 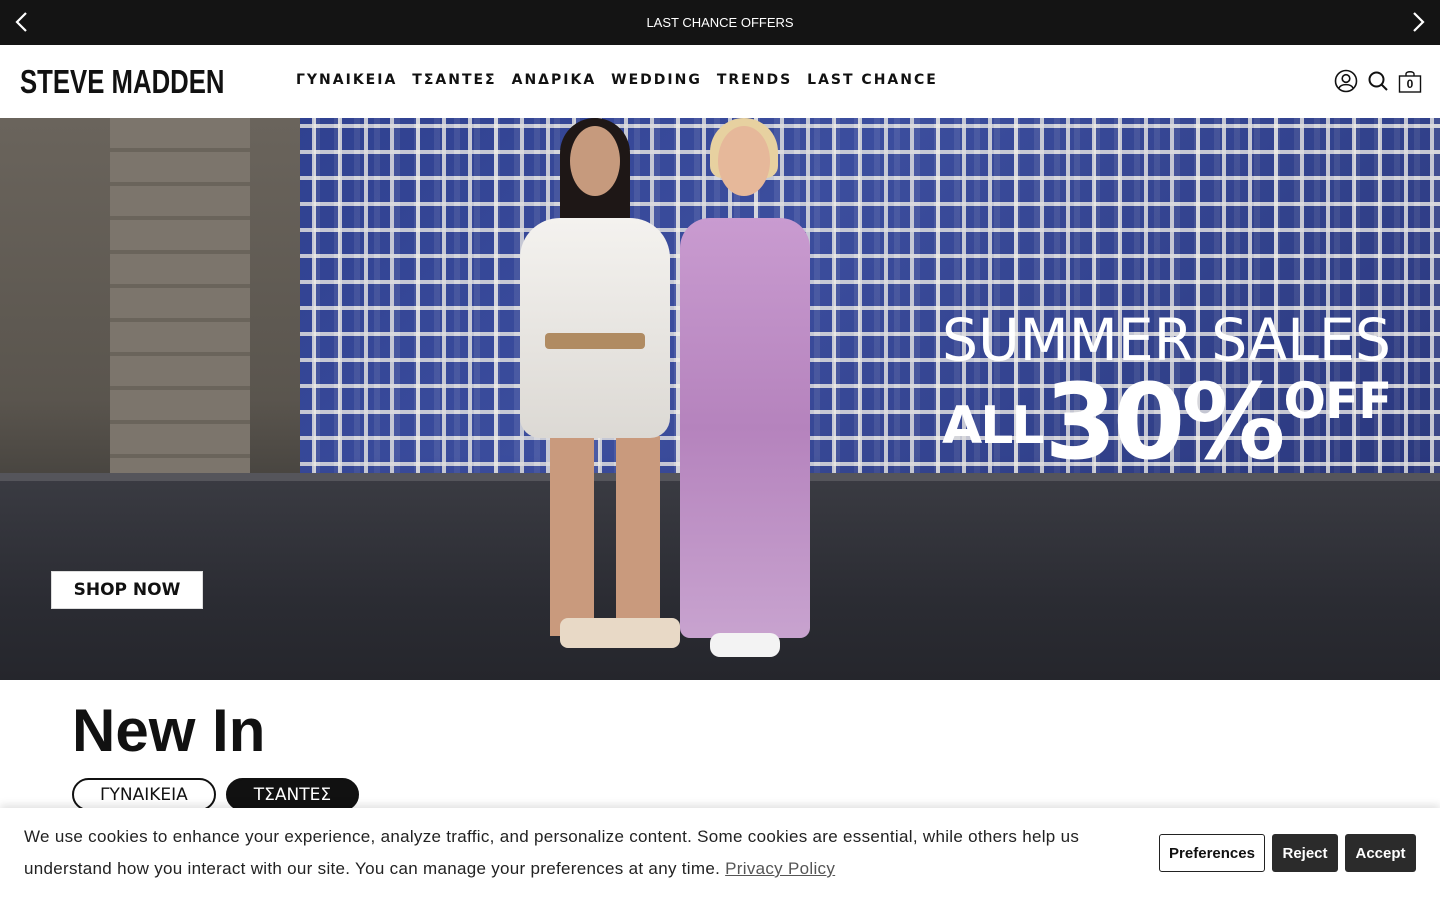 I want to click on nav-item-last-chance: LAST CHANCE, so click(x=872, y=80).